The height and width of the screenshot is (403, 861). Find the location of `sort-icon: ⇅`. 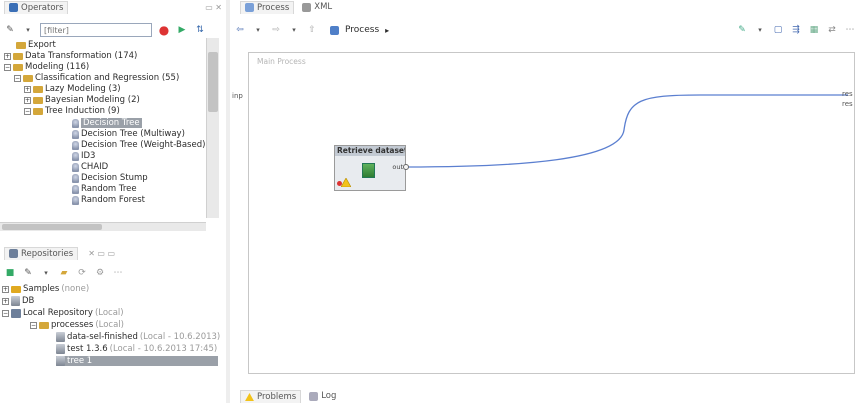

sort-icon: ⇅ is located at coordinates (200, 30).